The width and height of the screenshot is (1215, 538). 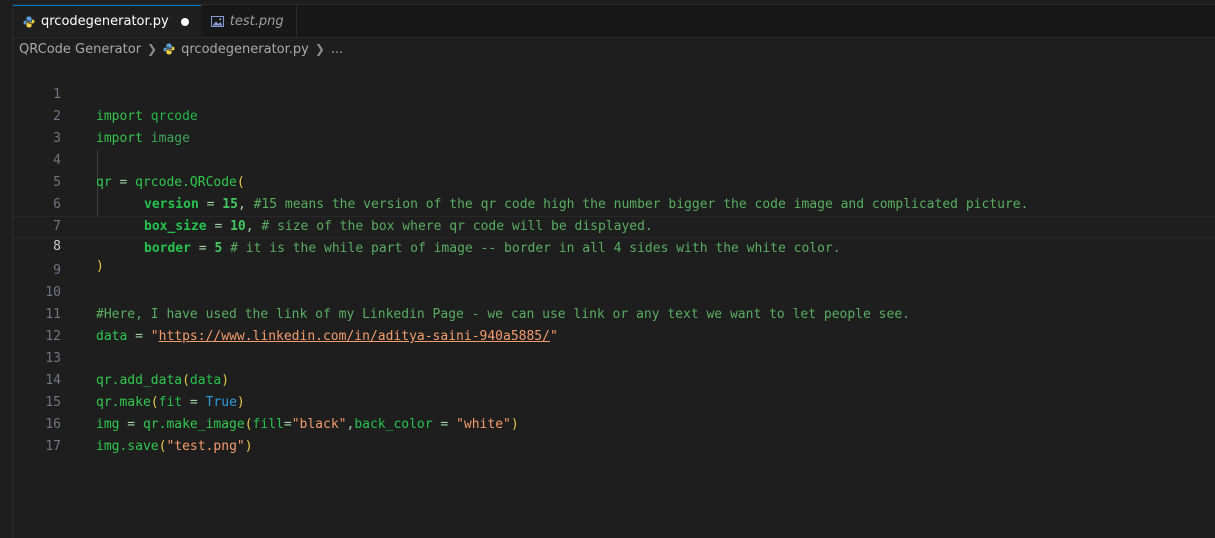 I want to click on paren: ), so click(x=248, y=446).